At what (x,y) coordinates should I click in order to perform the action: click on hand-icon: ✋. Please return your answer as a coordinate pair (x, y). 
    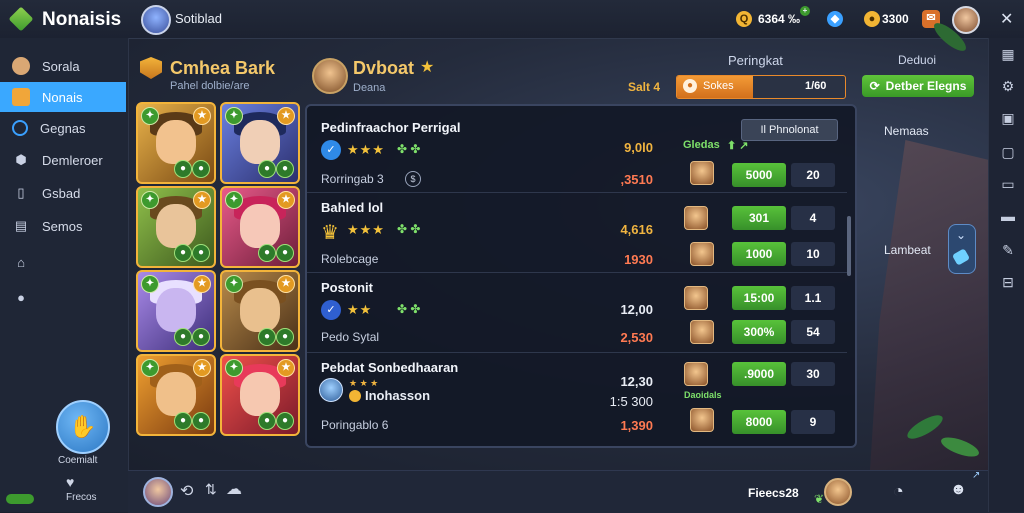
    Looking at the image, I should click on (83, 426).